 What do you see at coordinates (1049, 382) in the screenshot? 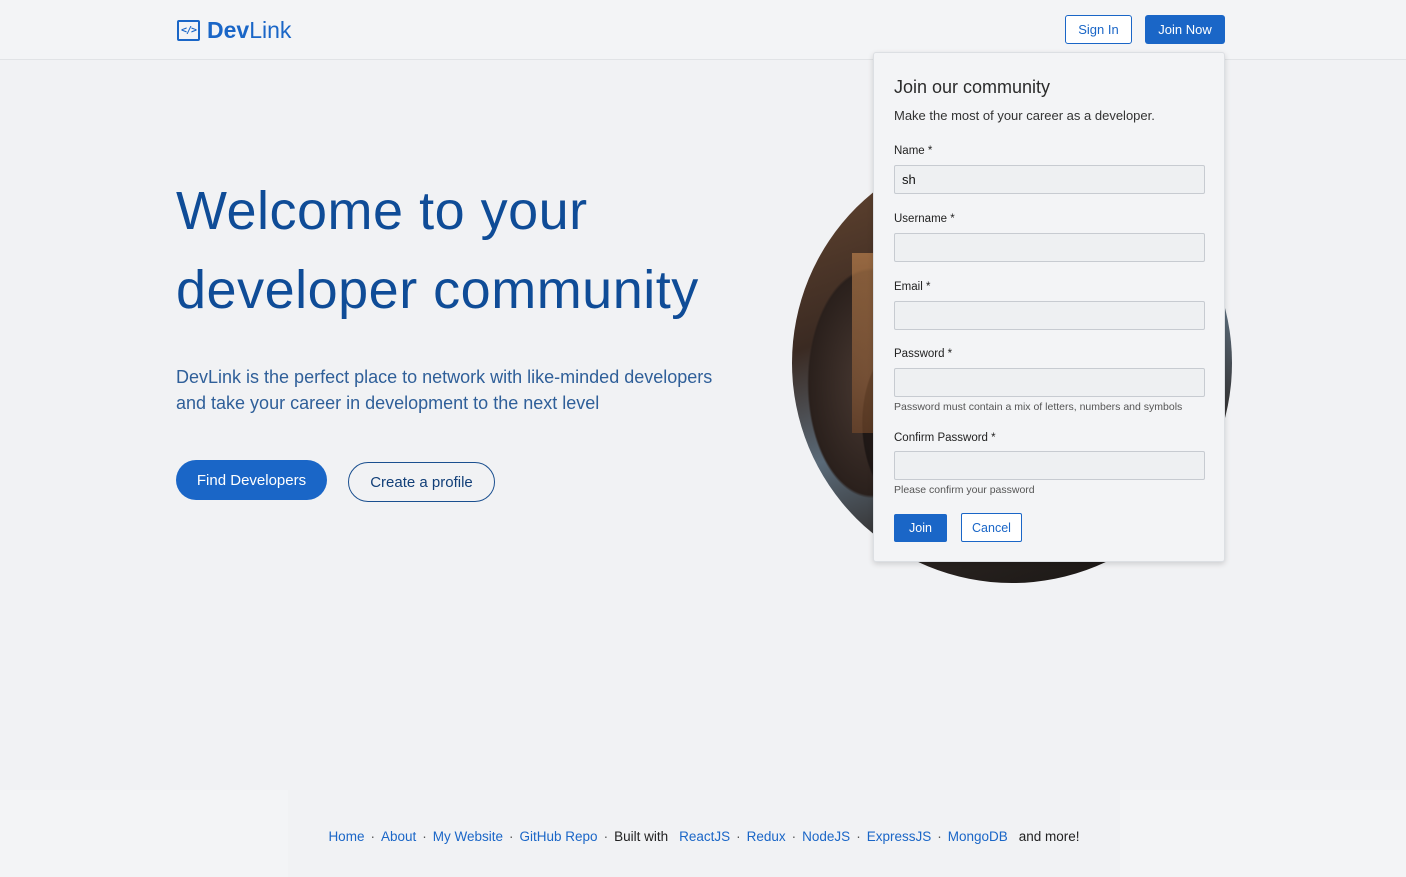
I see `password-input` at bounding box center [1049, 382].